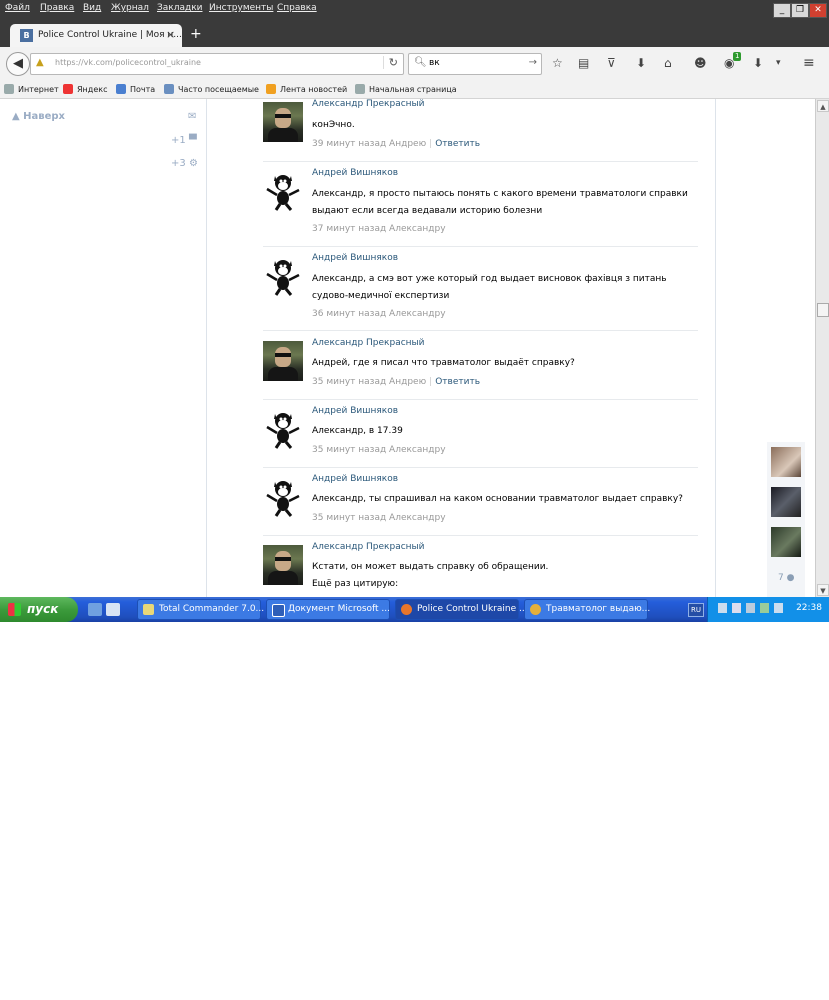  I want to click on comments-counter: +1 ▀, so click(184, 140).